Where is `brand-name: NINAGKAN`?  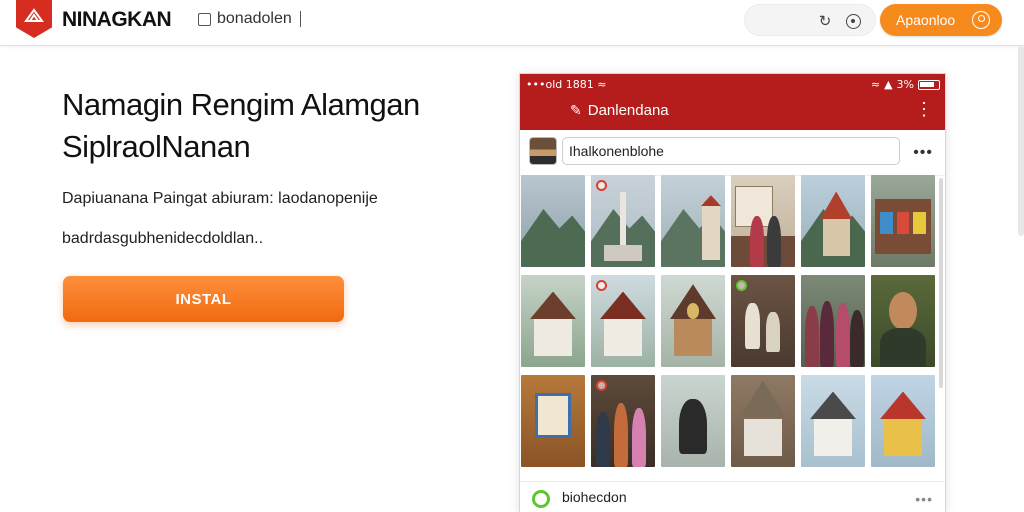 brand-name: NINAGKAN is located at coordinates (117, 20).